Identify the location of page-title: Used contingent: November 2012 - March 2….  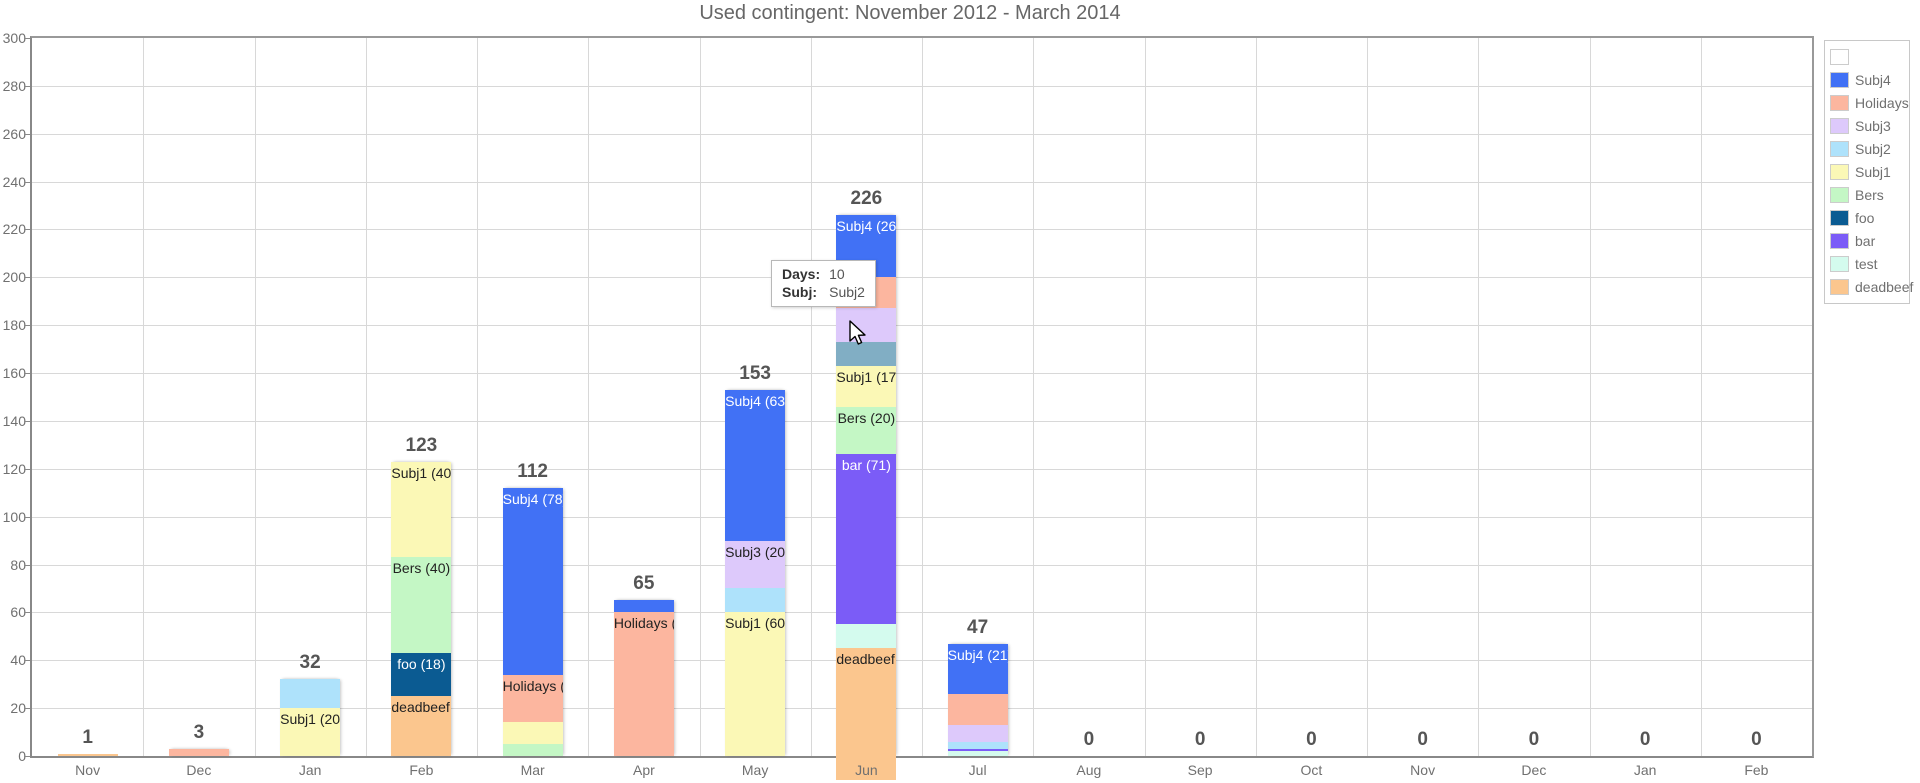
(910, 13).